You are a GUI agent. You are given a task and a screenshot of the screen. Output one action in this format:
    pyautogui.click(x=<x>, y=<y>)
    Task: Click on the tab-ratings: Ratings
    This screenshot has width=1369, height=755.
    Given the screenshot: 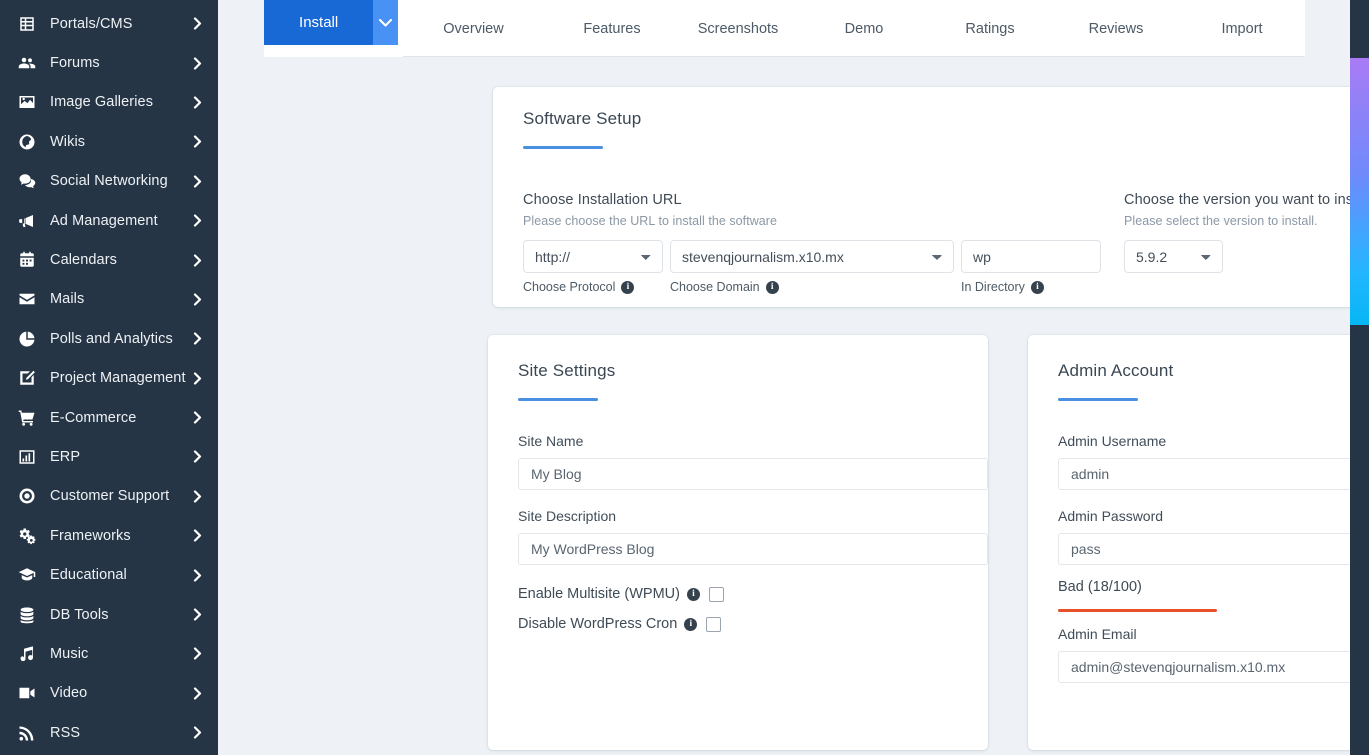 What is the action you would take?
    pyautogui.click(x=990, y=28)
    